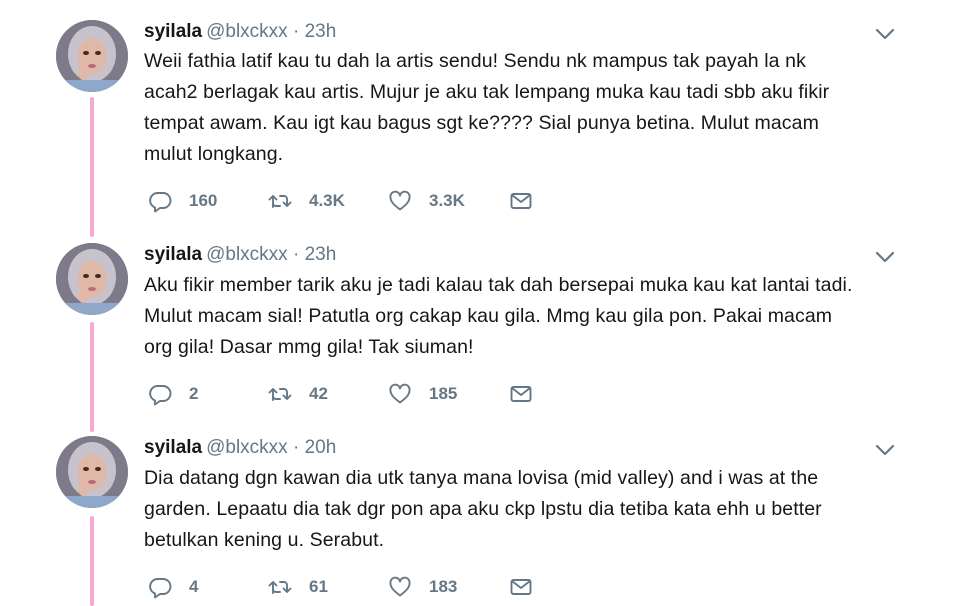 The width and height of the screenshot is (953, 606). I want to click on retweet-count: 61, so click(318, 586).